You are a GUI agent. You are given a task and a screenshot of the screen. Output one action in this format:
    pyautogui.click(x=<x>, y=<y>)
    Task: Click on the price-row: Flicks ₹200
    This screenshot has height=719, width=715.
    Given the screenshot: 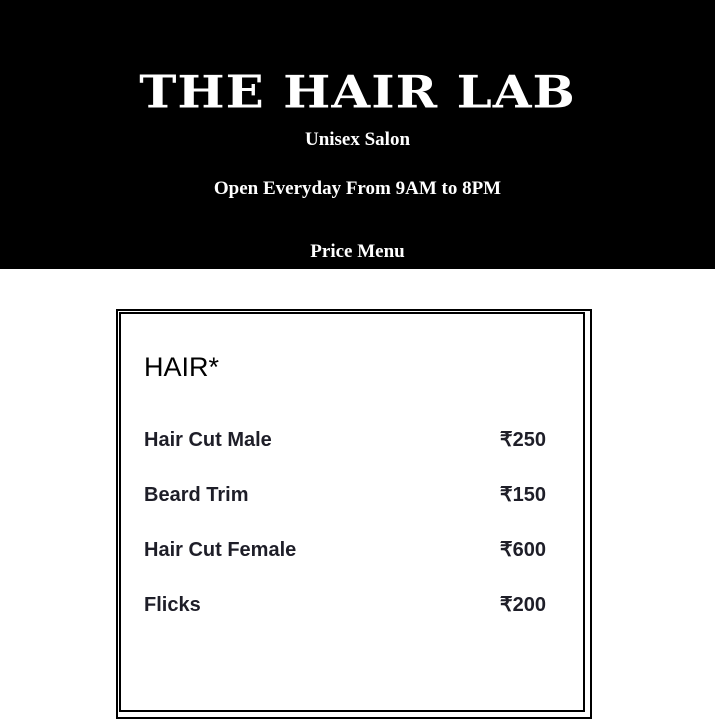 What is the action you would take?
    pyautogui.click(x=345, y=605)
    